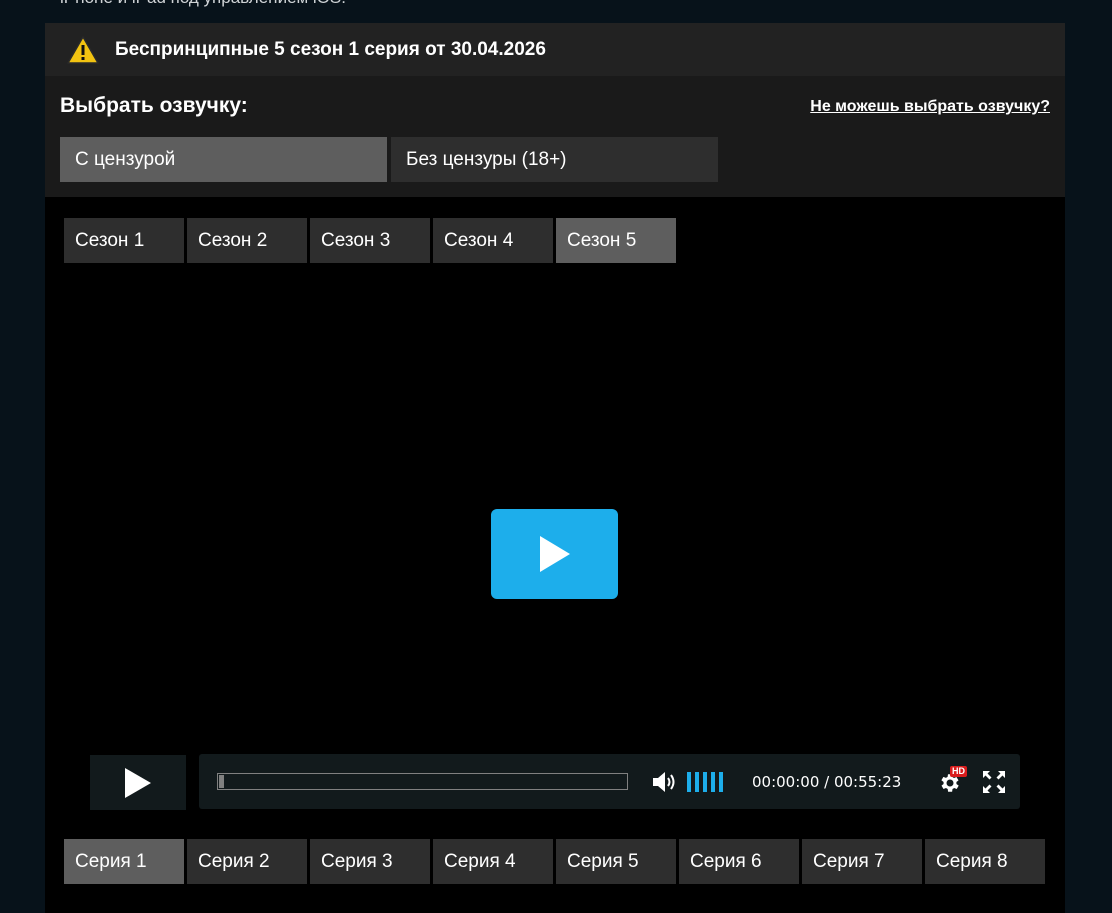  What do you see at coordinates (124, 861) in the screenshot?
I see `tab-episode-1: Серия 1` at bounding box center [124, 861].